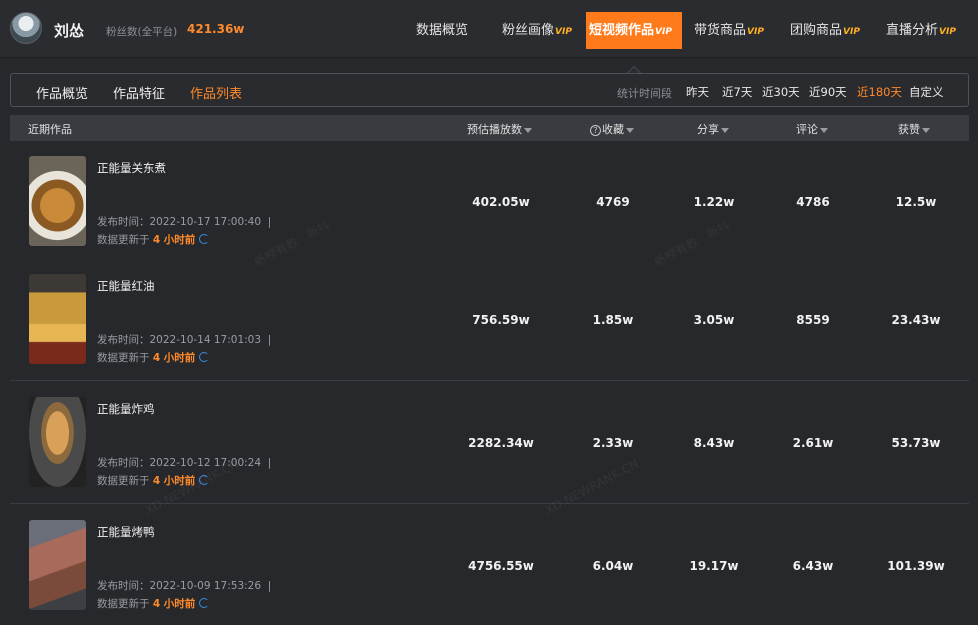 The height and width of the screenshot is (625, 978). Describe the element at coordinates (781, 92) in the screenshot. I see `period-30-days: 近30天` at that location.